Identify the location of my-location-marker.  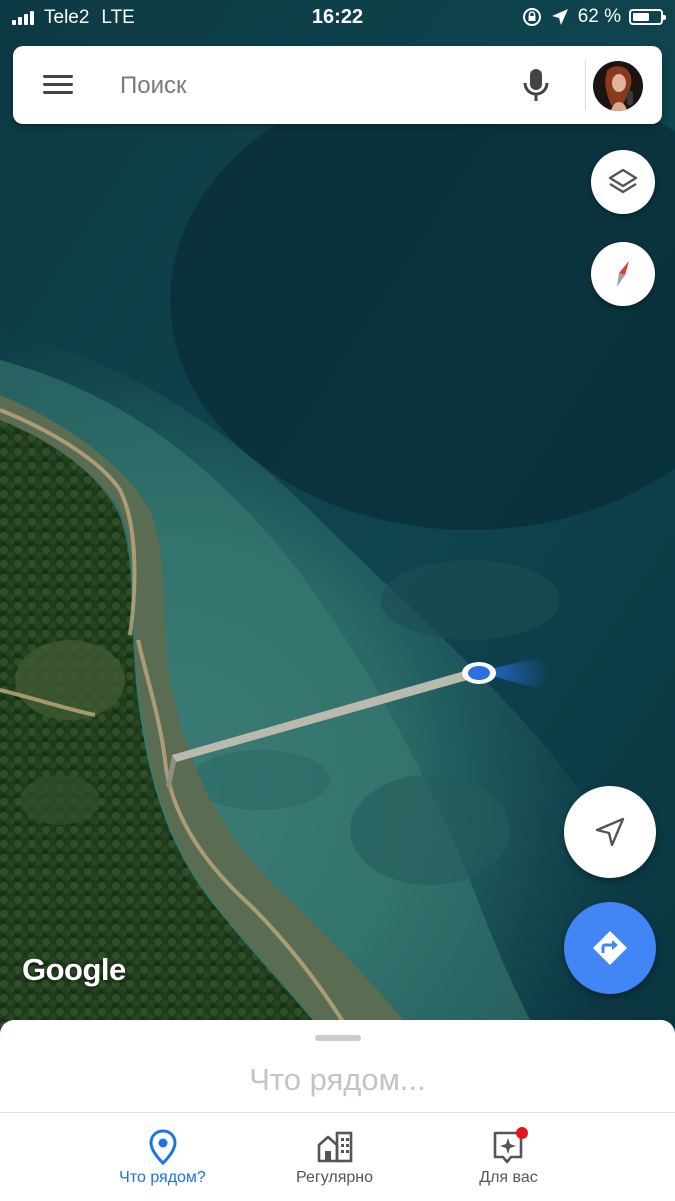
(479, 673).